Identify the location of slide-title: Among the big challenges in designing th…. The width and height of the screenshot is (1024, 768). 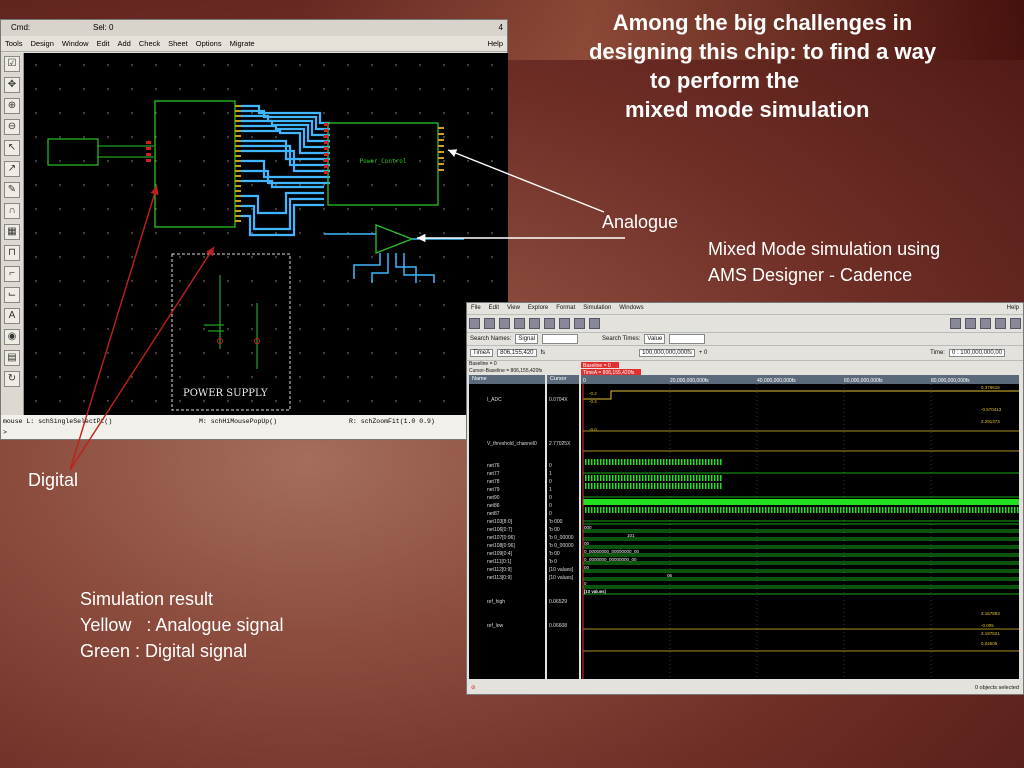
(762, 66).